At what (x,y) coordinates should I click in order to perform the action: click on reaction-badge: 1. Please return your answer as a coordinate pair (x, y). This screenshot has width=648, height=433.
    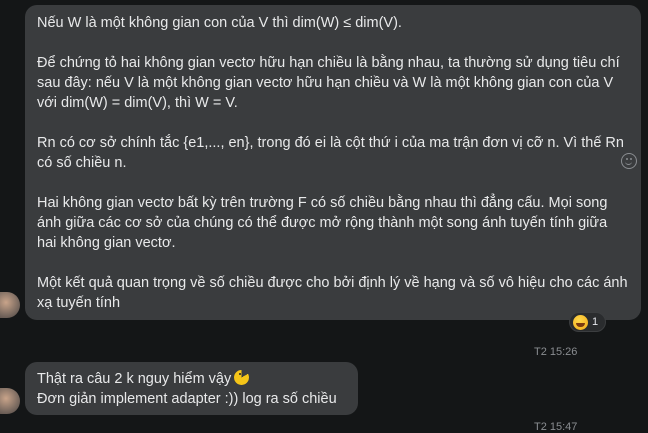
    Looking at the image, I should click on (587, 322).